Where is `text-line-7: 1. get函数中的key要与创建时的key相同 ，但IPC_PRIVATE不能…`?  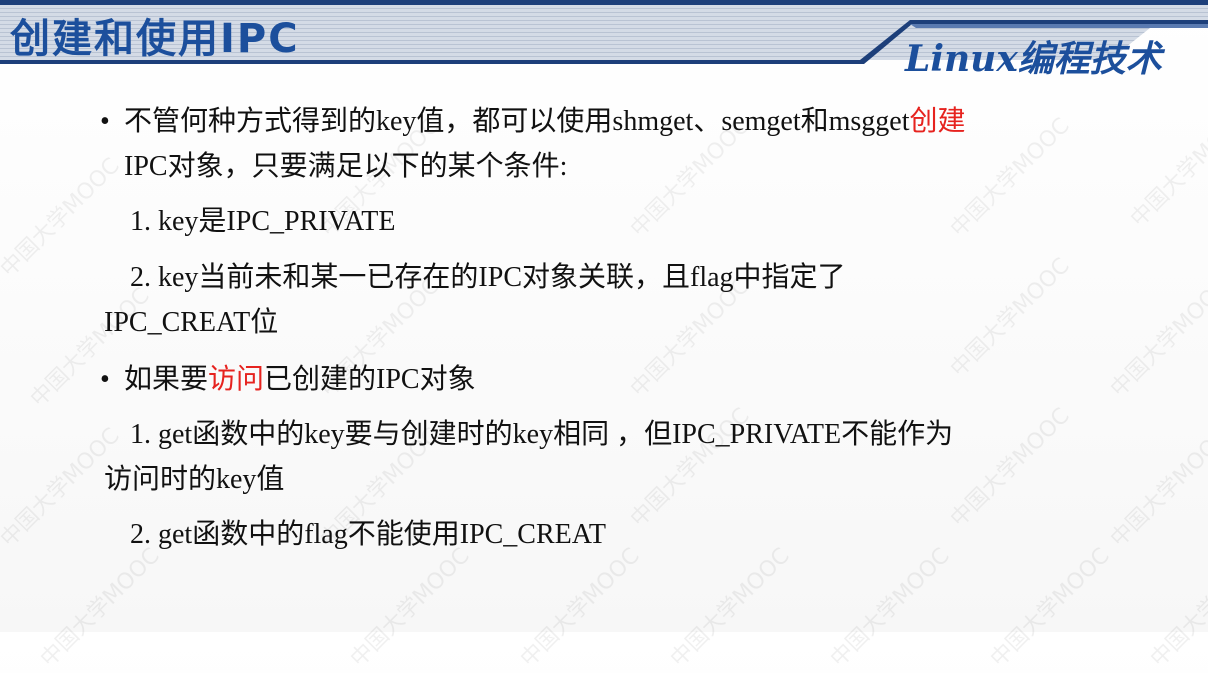 text-line-7: 1. get函数中的key要与创建时的key相同 ，但IPC_PRIVATE不能… is located at coordinates (542, 434).